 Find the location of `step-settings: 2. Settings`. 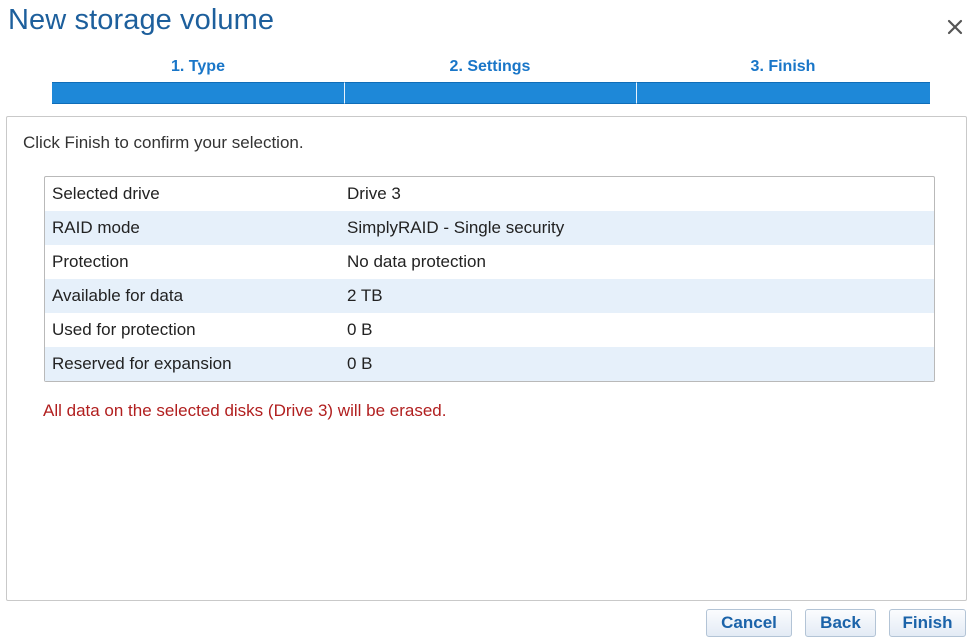

step-settings: 2. Settings is located at coordinates (490, 81).